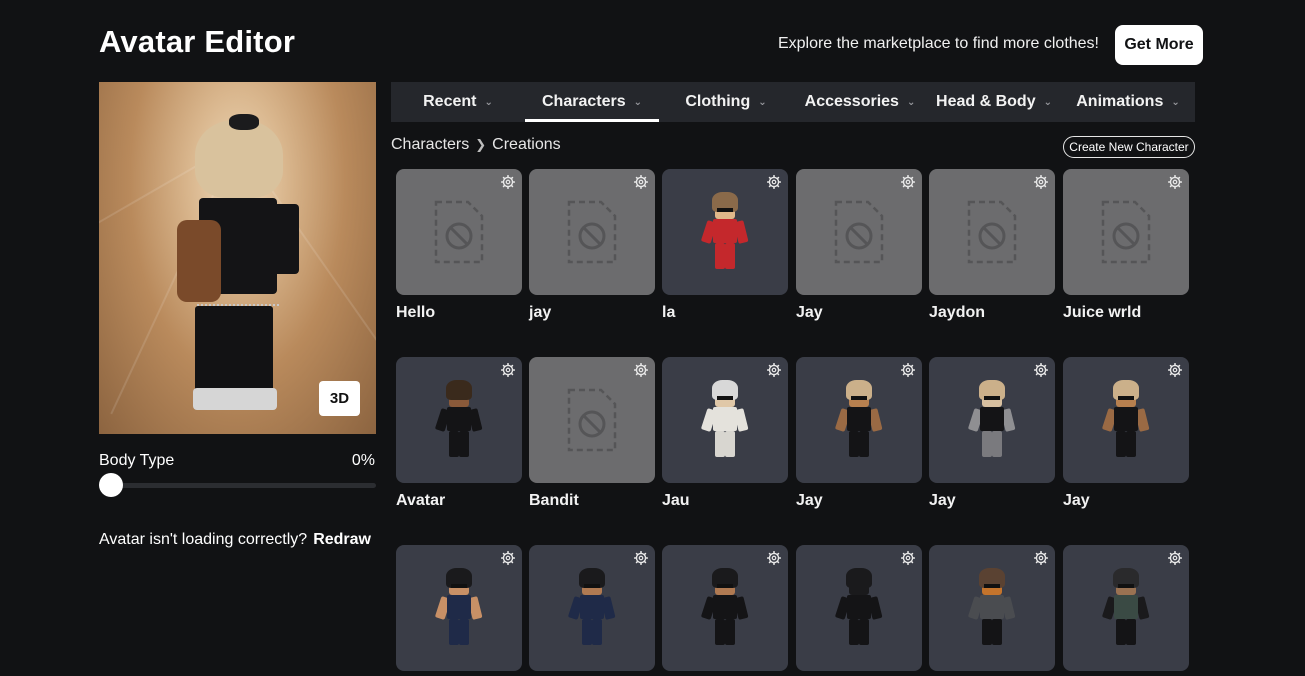 The image size is (1305, 676). I want to click on chevron-right-icon: ❯, so click(481, 144).